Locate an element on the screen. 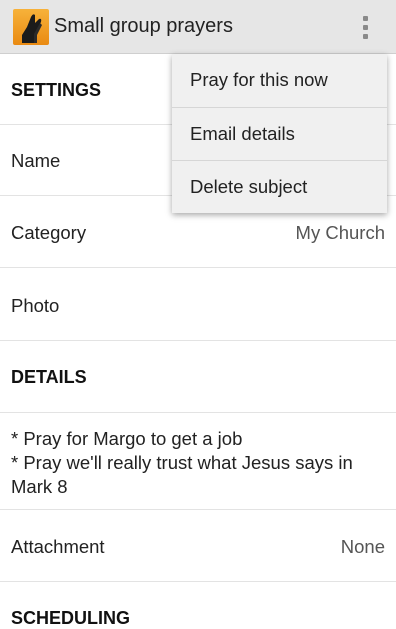  app-title: Small group prayers is located at coordinates (143, 26).